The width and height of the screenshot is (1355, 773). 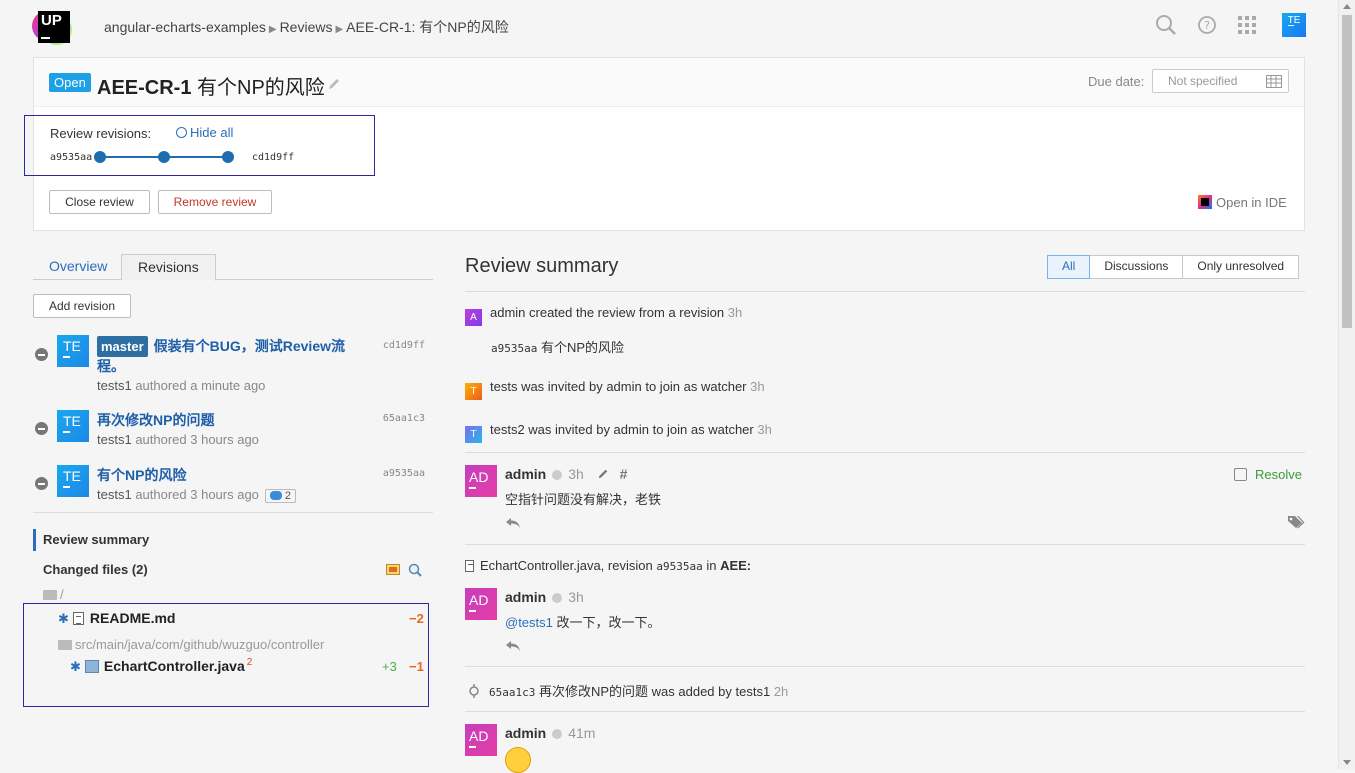 I want to click on modified-star-icon: ✱, so click(x=75, y=666).